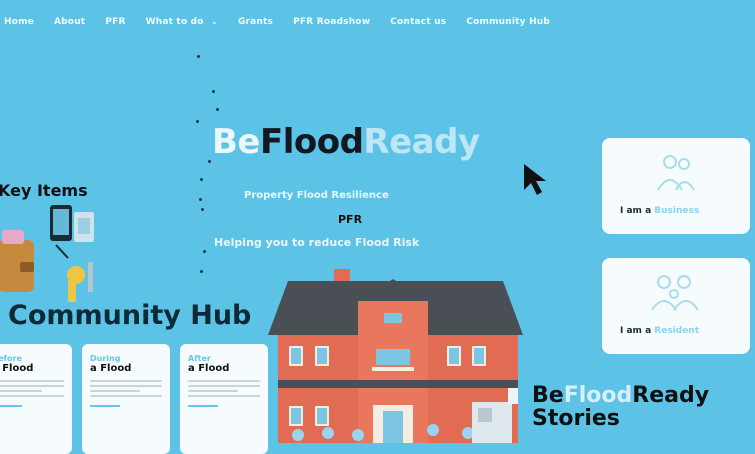 The height and width of the screenshot is (454, 755). What do you see at coordinates (11, 358) in the screenshot?
I see `card-kicker: Before` at bounding box center [11, 358].